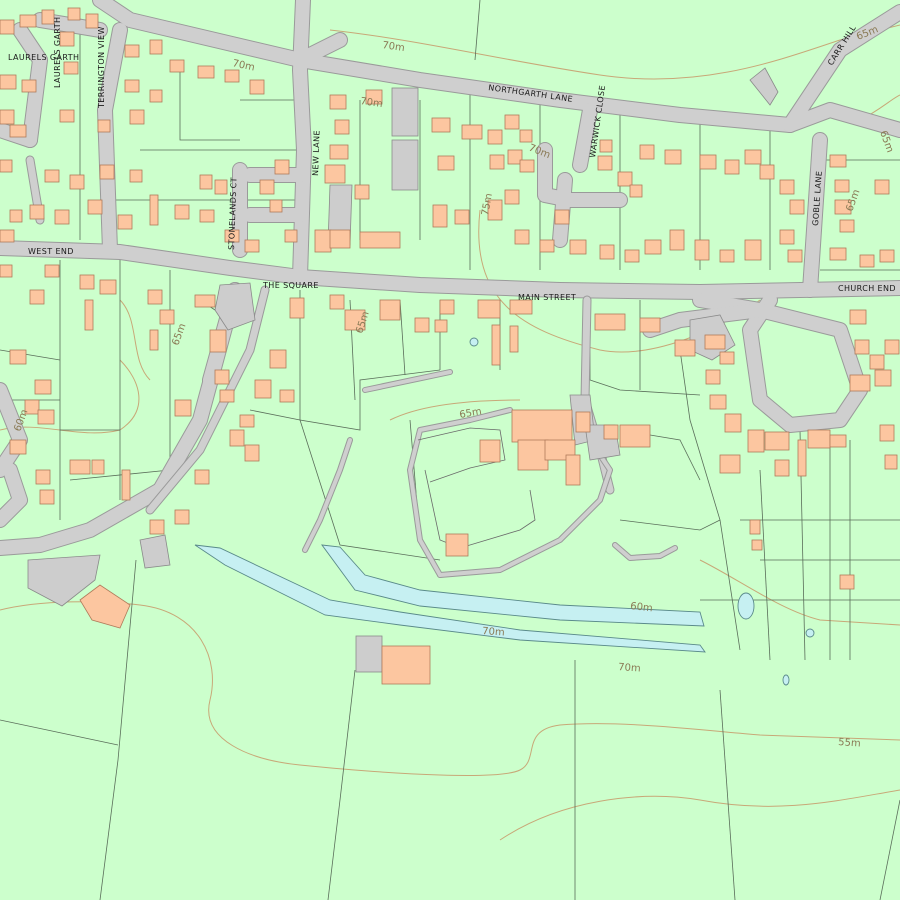  Describe the element at coordinates (849, 743) in the screenshot. I see `contour-label: 55m` at that location.